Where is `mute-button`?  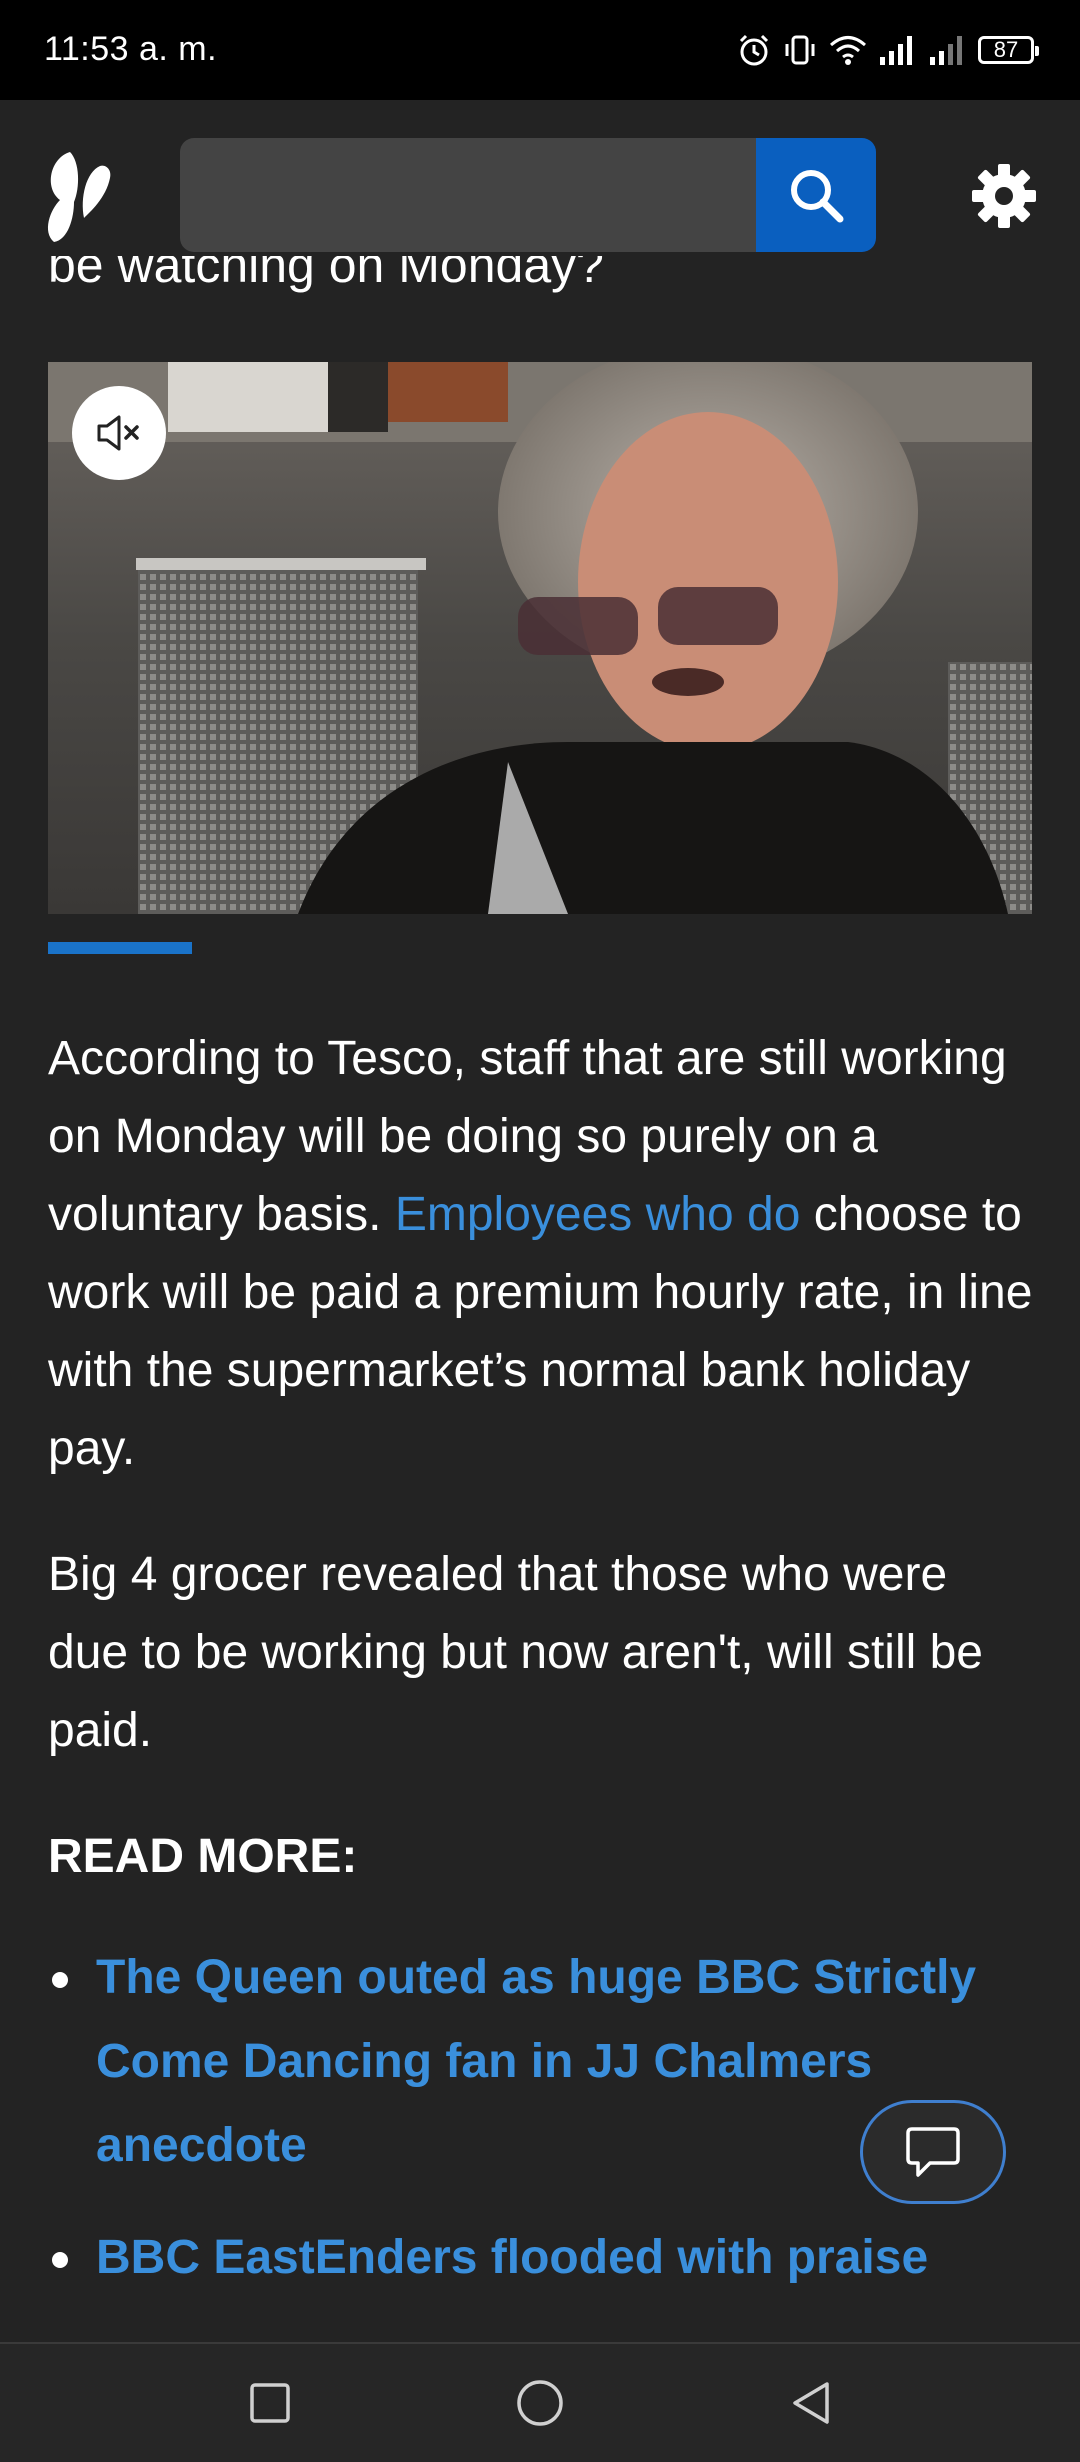
mute-button is located at coordinates (119, 433).